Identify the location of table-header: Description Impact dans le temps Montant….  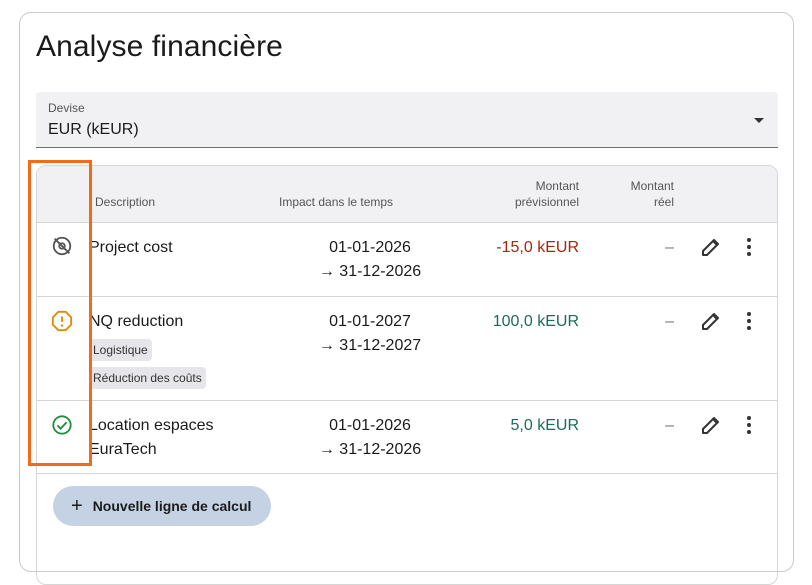
(407, 194).